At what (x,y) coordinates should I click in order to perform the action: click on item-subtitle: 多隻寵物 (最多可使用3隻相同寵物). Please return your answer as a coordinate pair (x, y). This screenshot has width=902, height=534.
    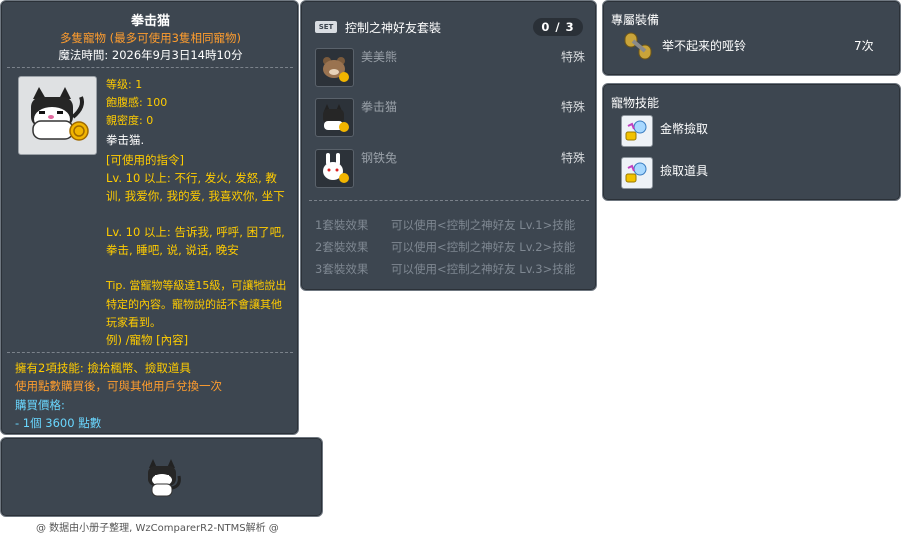
    Looking at the image, I should click on (150, 38).